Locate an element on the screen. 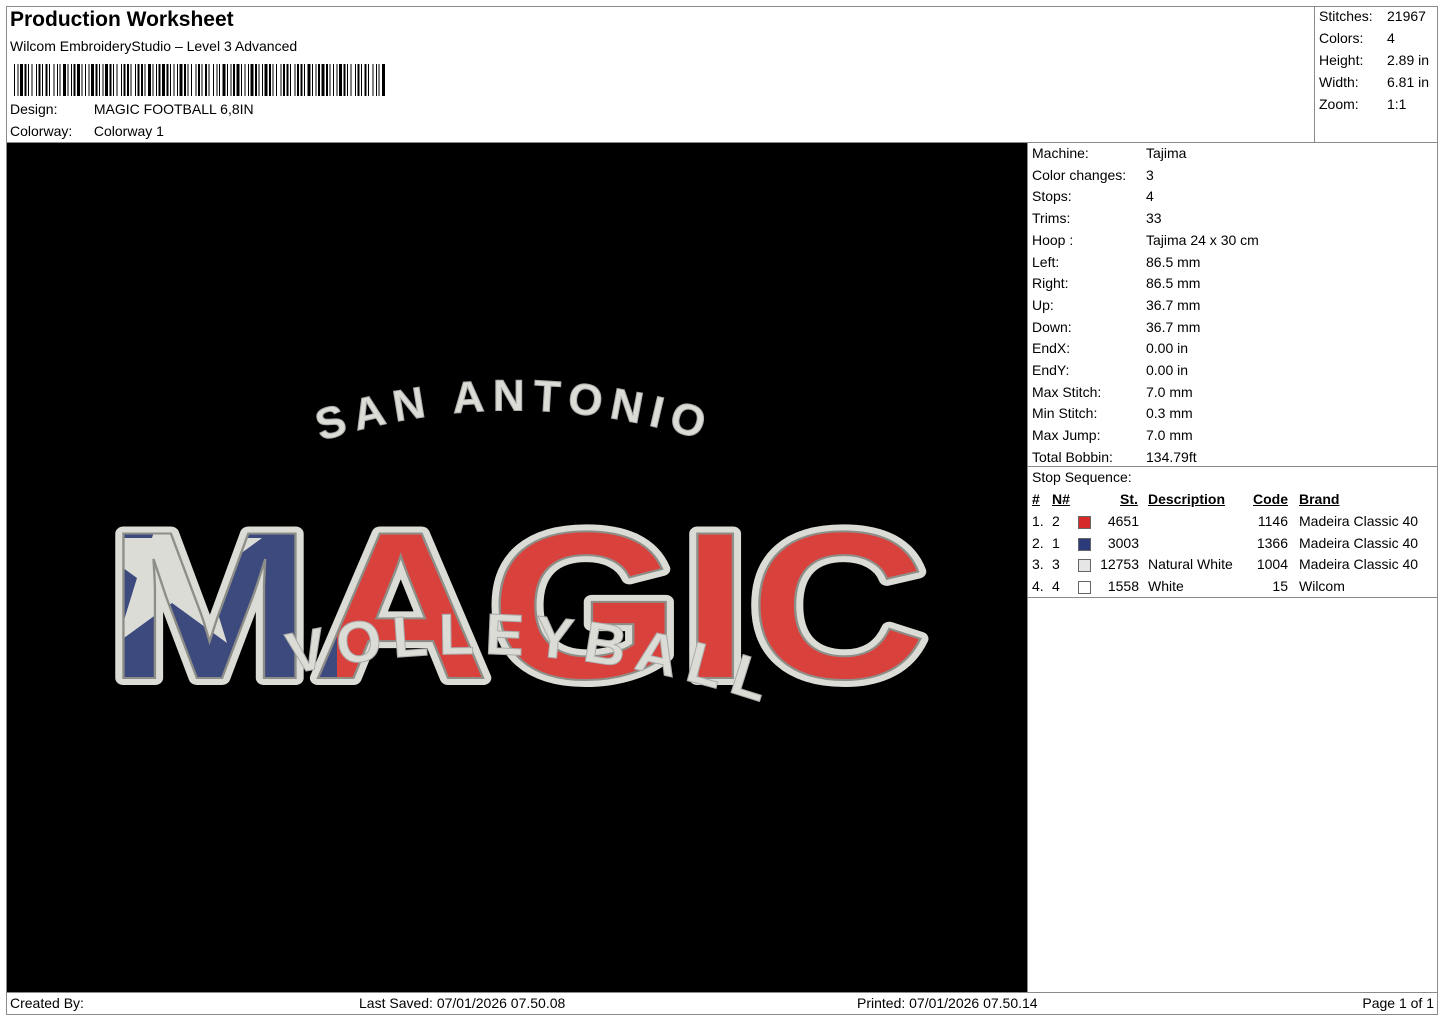  col-header-code: Code is located at coordinates (1270, 499).